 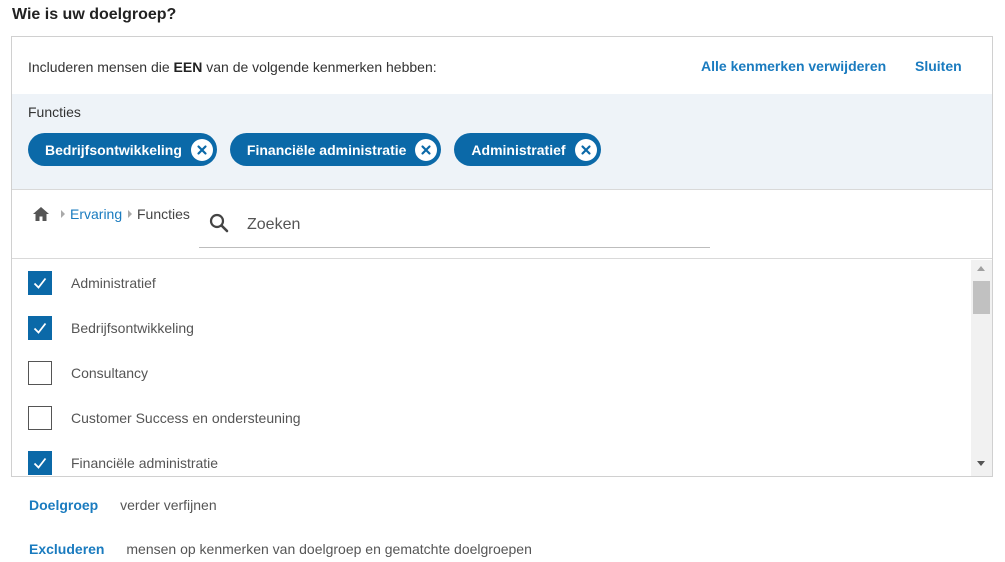 What do you see at coordinates (41, 214) in the screenshot?
I see `home-icon` at bounding box center [41, 214].